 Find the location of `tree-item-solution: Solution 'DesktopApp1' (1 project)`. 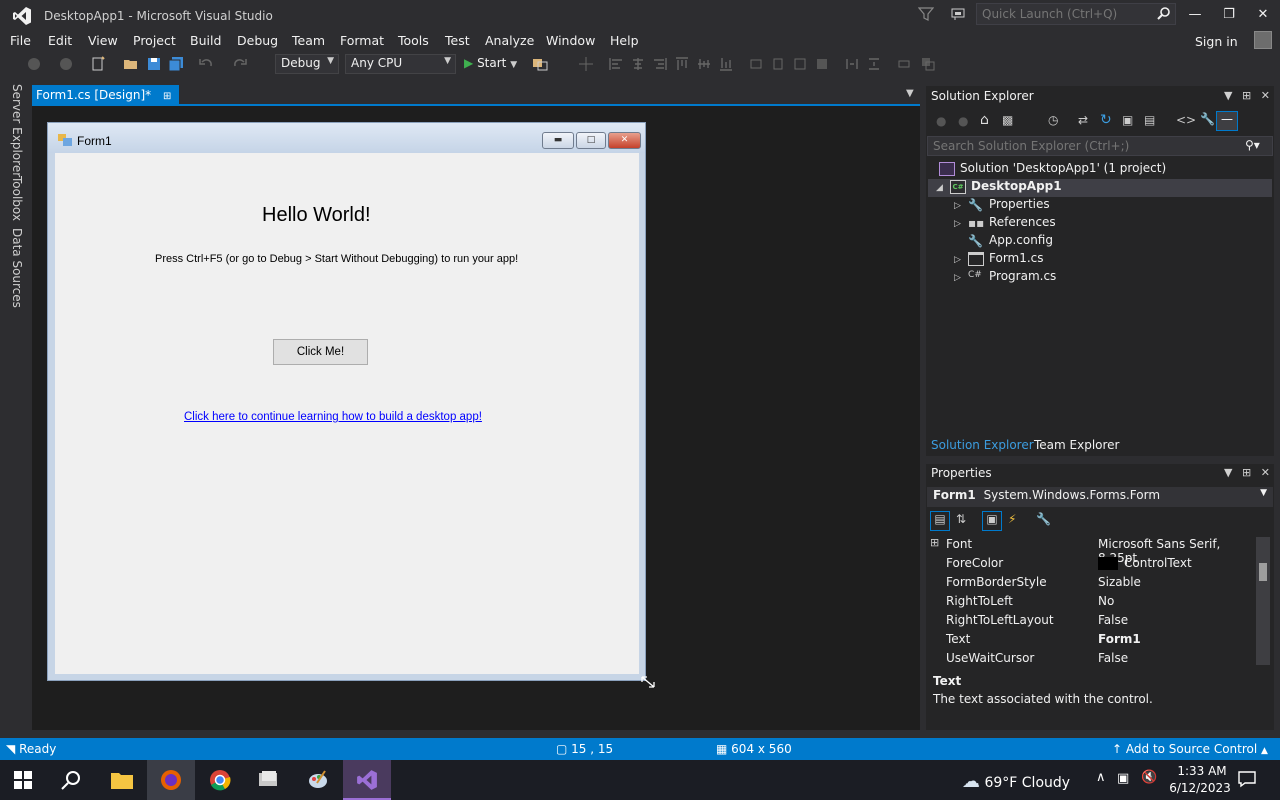

tree-item-solution: Solution 'DesktopApp1' (1 project) is located at coordinates (1052, 170).